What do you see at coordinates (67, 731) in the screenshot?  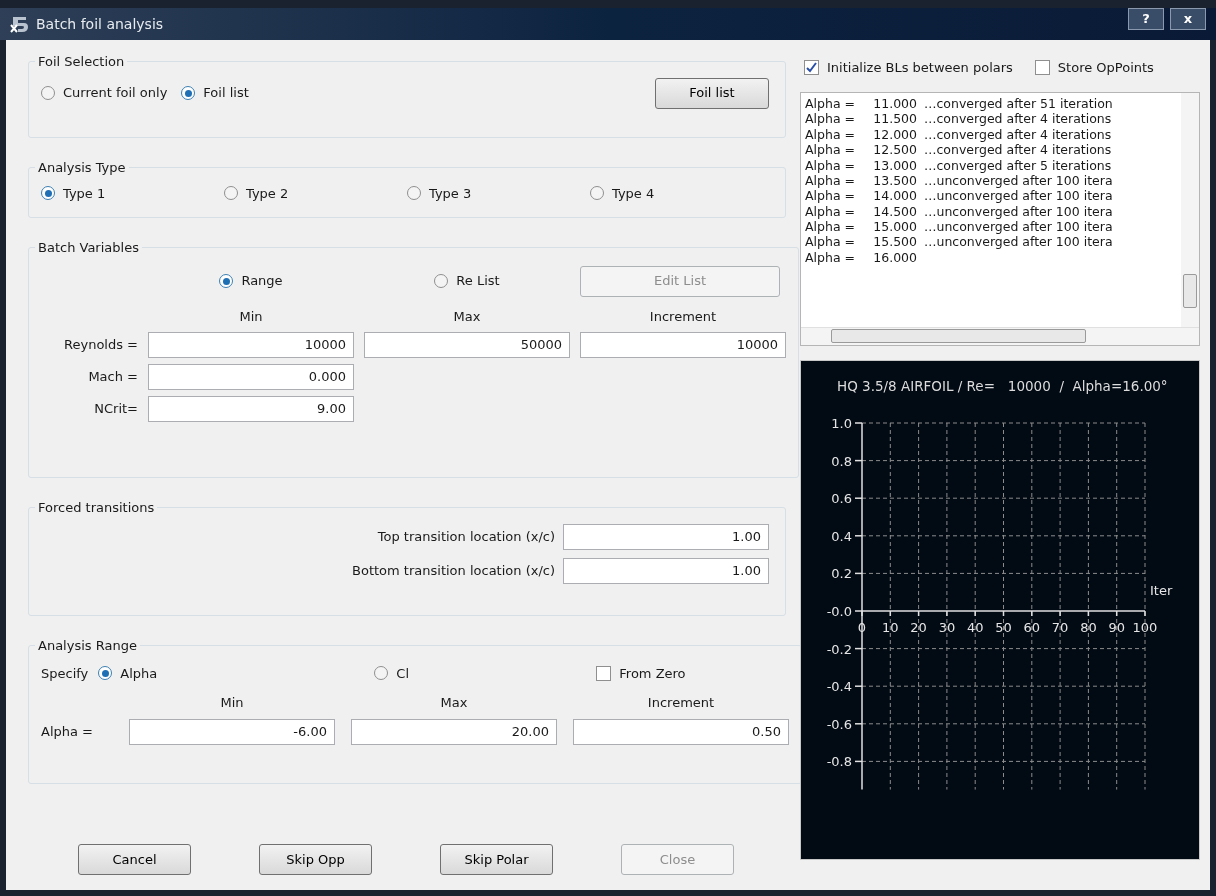 I see `field-label: Alpha =` at bounding box center [67, 731].